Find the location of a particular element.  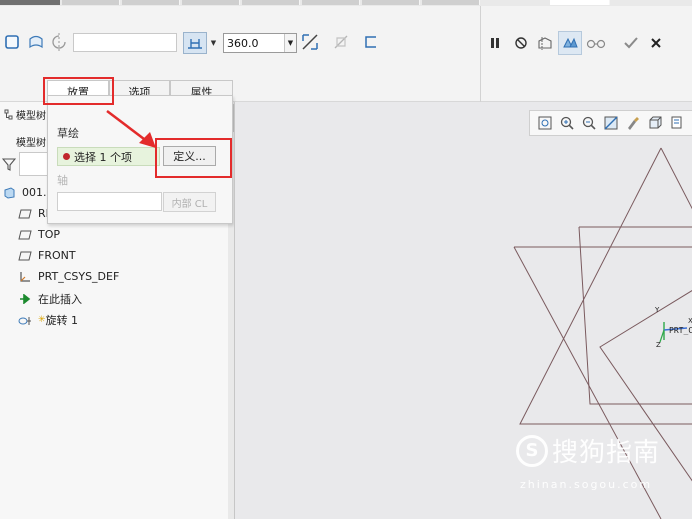

angle-type-dropdown: ▼ is located at coordinates (213, 43).